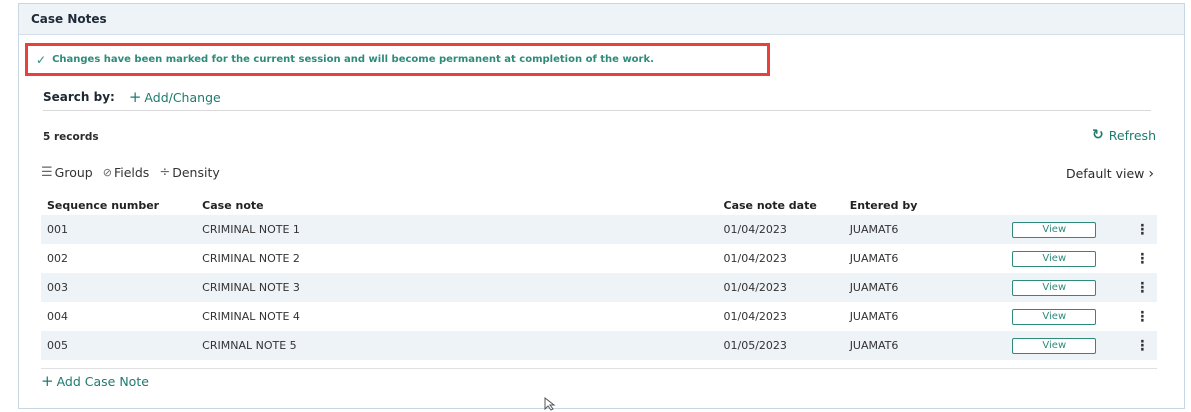  Describe the element at coordinates (41, 59) in the screenshot. I see `check-icon: ✓` at that location.